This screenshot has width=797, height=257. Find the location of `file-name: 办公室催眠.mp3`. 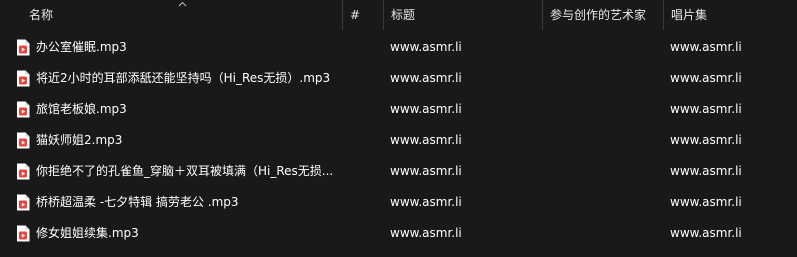

file-name: 办公室催眠.mp3 is located at coordinates (81, 47).